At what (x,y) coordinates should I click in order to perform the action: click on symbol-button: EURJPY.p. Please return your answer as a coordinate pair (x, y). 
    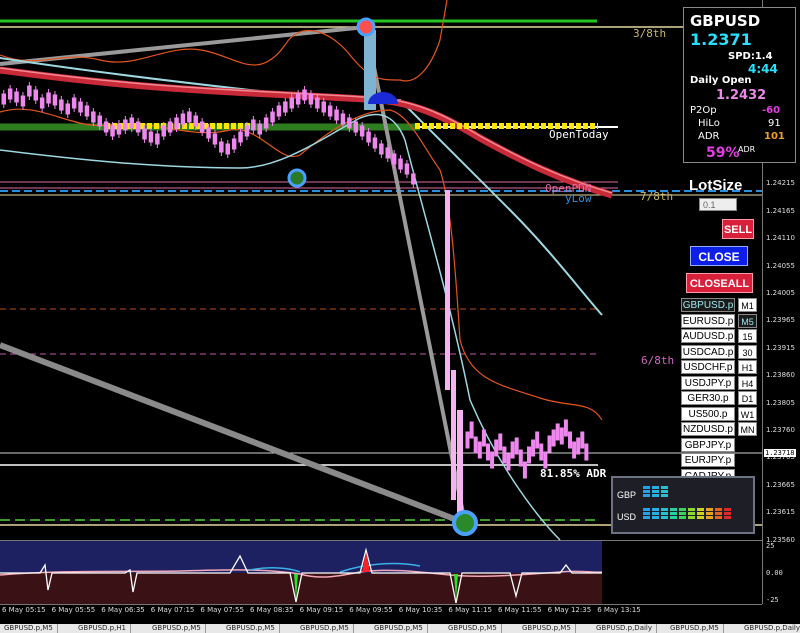
    Looking at the image, I should click on (708, 460).